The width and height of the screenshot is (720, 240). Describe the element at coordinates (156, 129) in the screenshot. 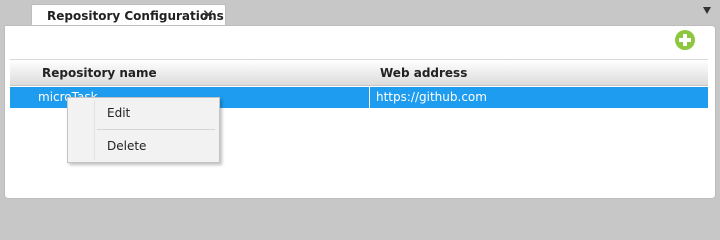

I see `context-menu-divider` at that location.